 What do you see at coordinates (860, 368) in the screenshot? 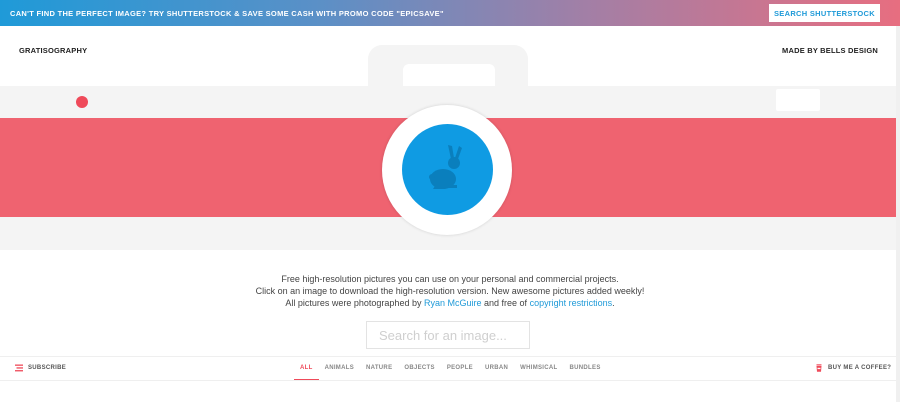
I see `coffee-label: BUY ME A COFFEE?` at bounding box center [860, 368].